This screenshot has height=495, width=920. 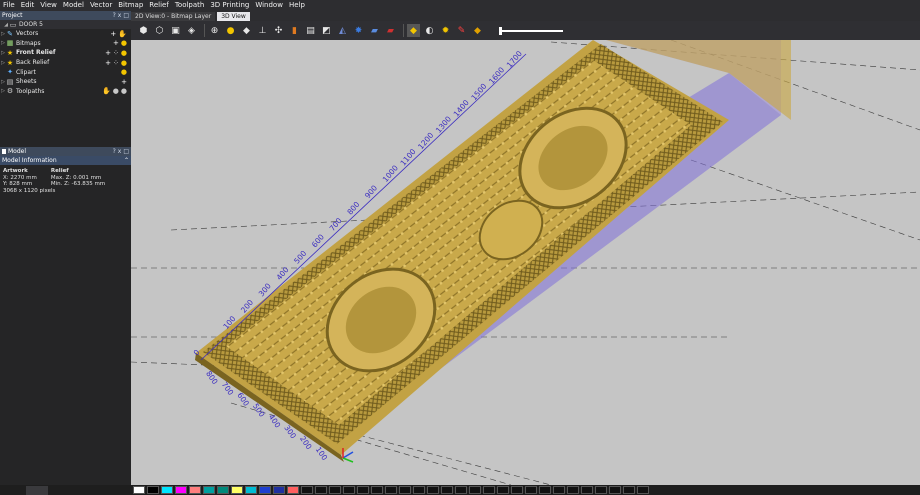 What do you see at coordinates (445, 30) in the screenshot?
I see `lighting-icon: ✹` at bounding box center [445, 30].